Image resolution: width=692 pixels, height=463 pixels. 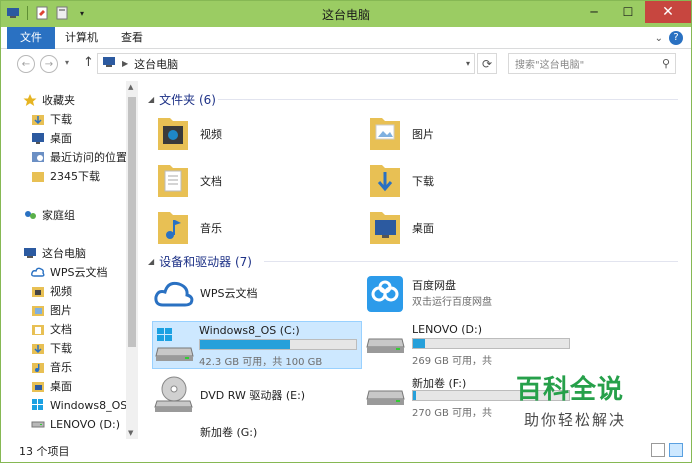 I want to click on drive-item-g: 新加卷 (G:), so click(x=259, y=429).